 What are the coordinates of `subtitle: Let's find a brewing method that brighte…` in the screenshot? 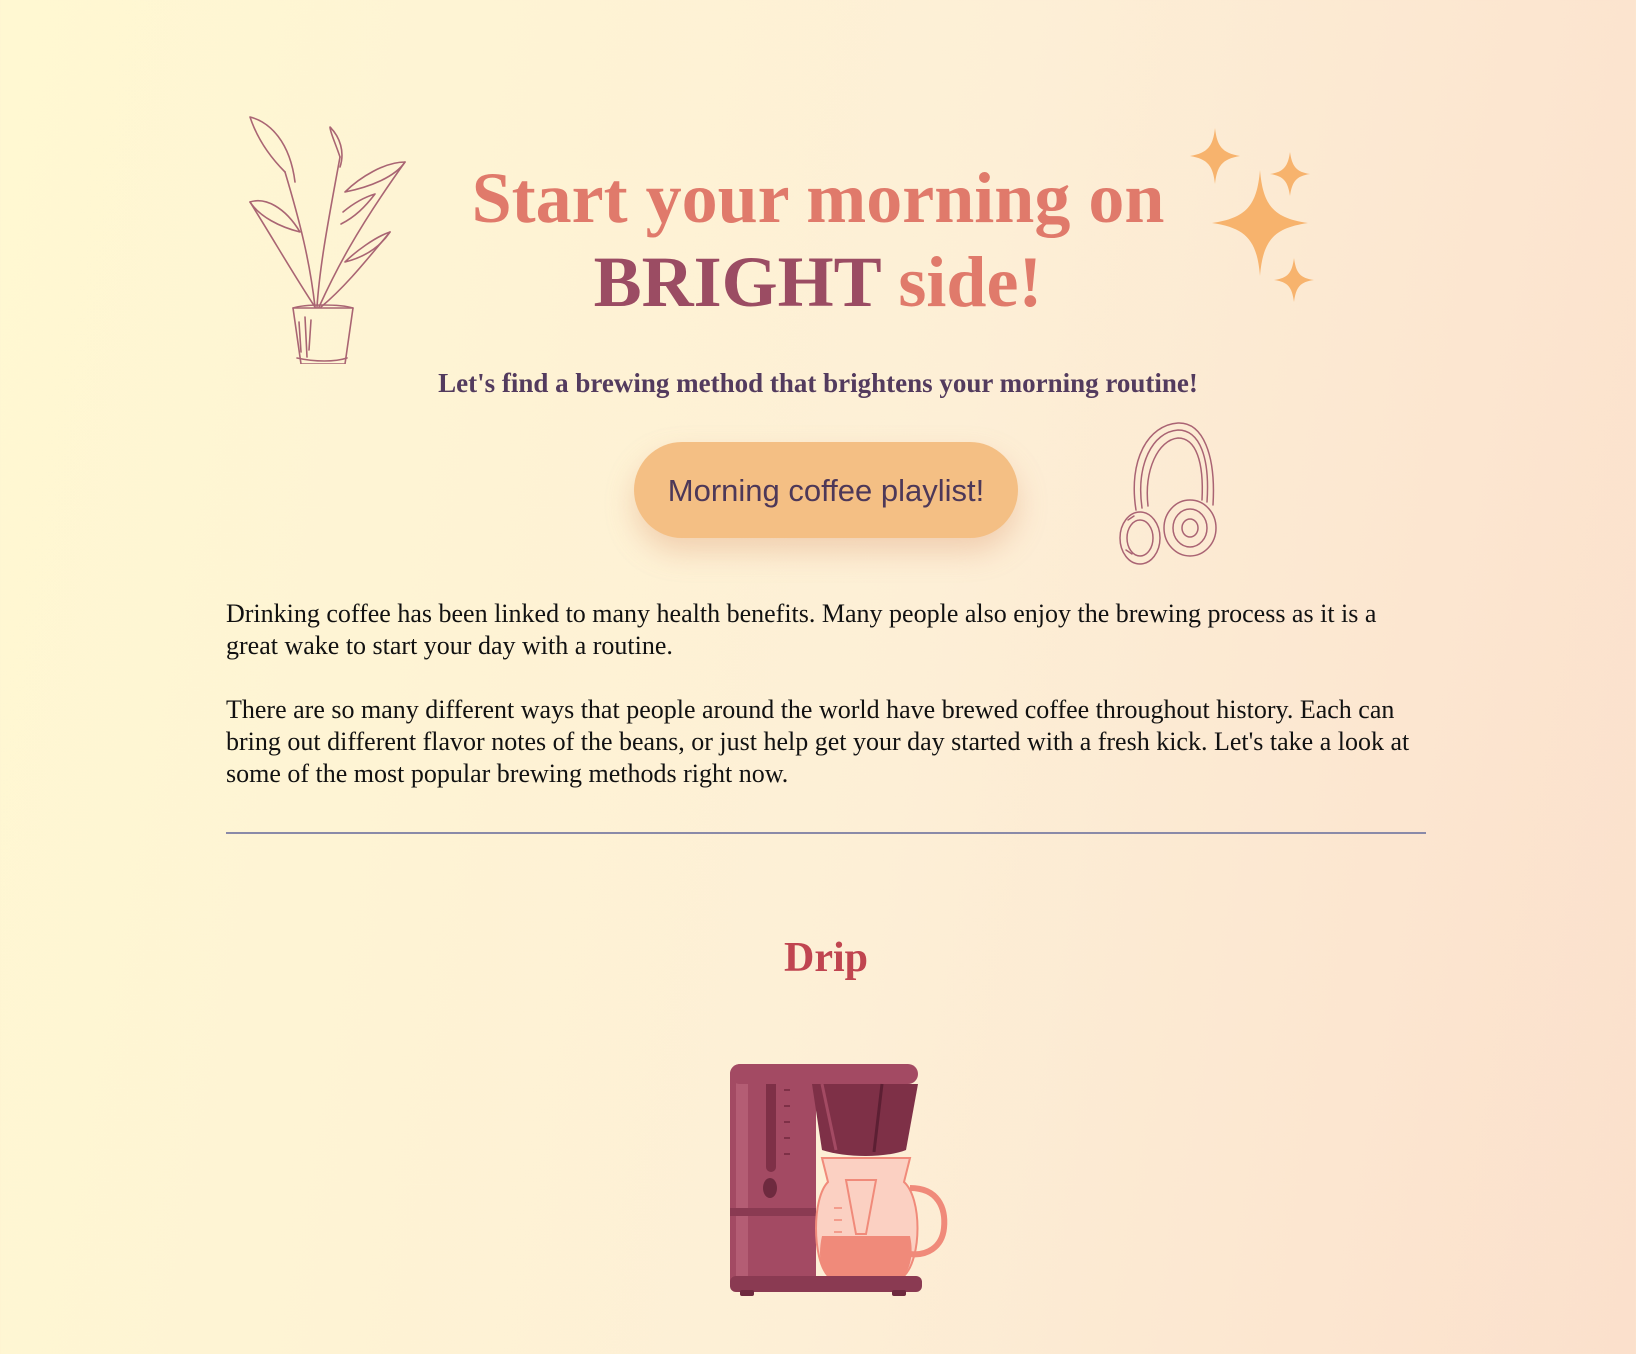 It's located at (818, 383).